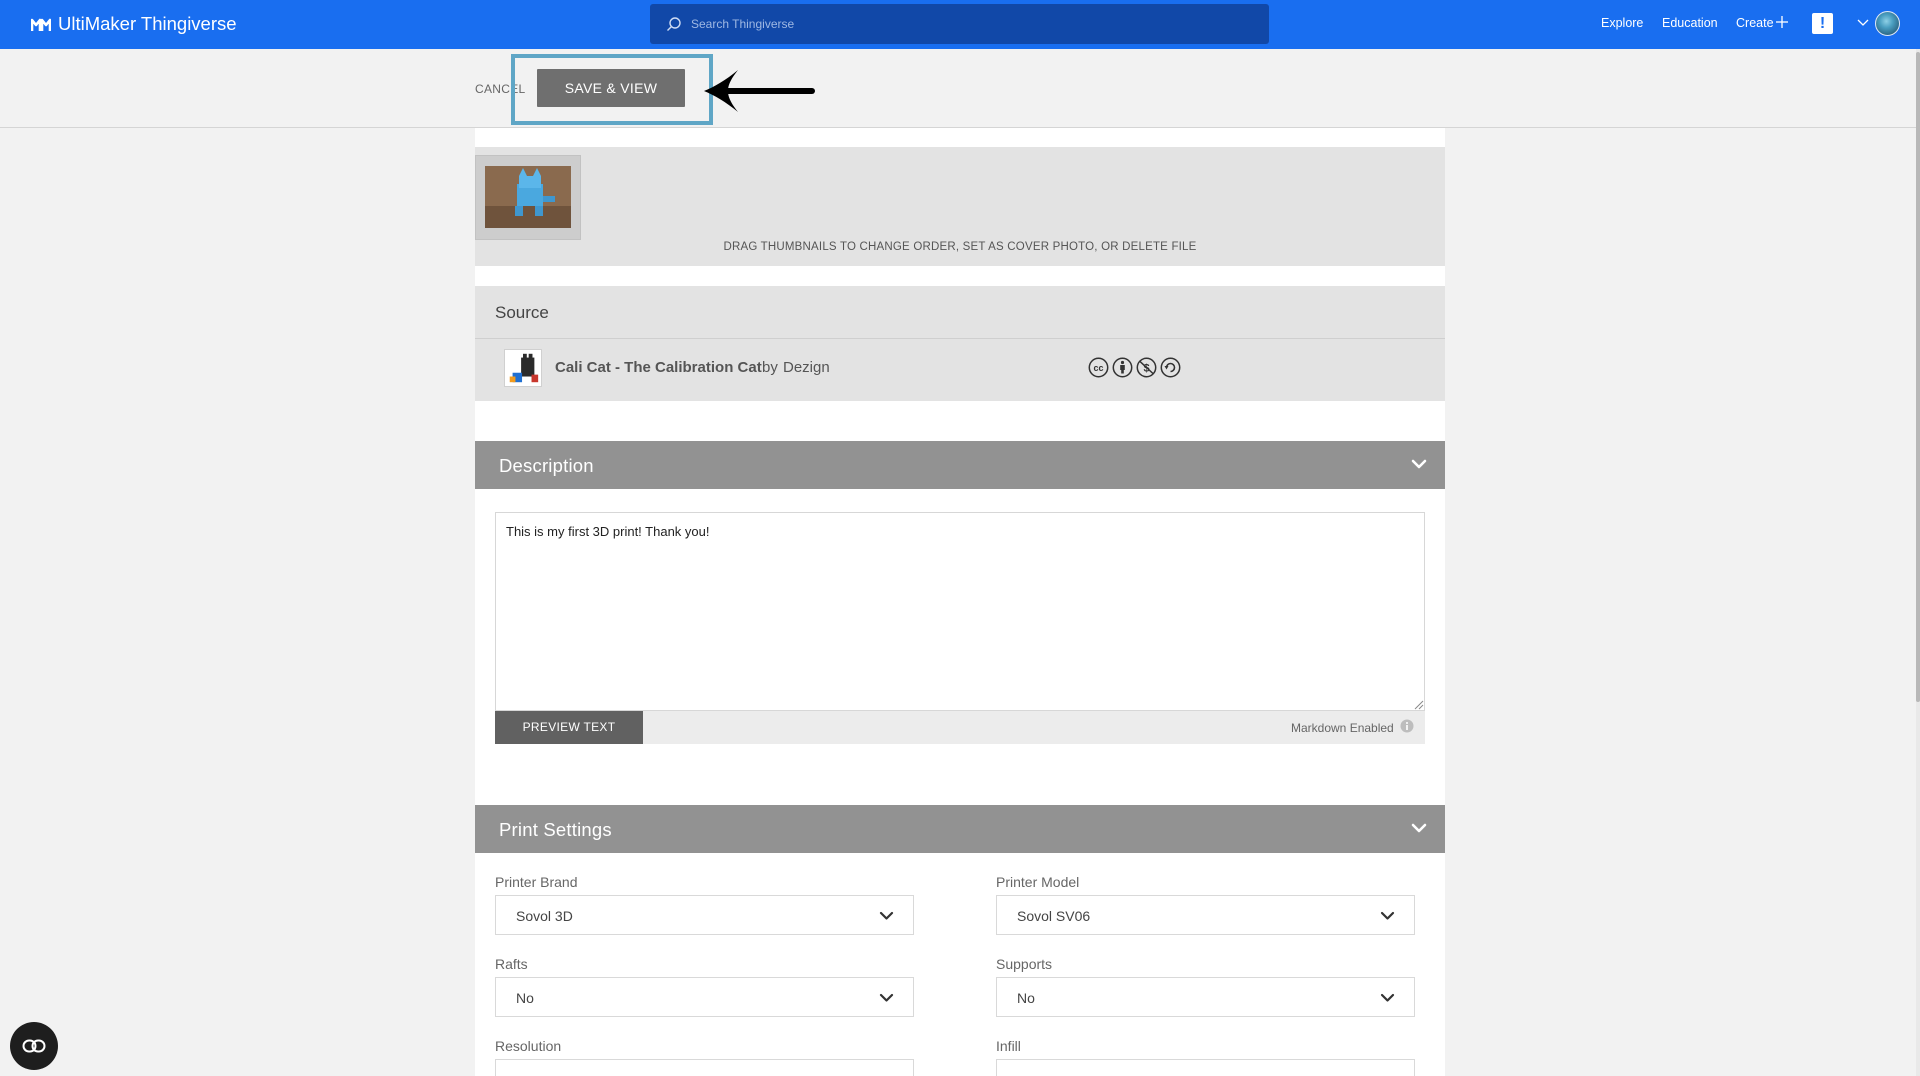  What do you see at coordinates (1755, 23) in the screenshot?
I see `nav-create: Create` at bounding box center [1755, 23].